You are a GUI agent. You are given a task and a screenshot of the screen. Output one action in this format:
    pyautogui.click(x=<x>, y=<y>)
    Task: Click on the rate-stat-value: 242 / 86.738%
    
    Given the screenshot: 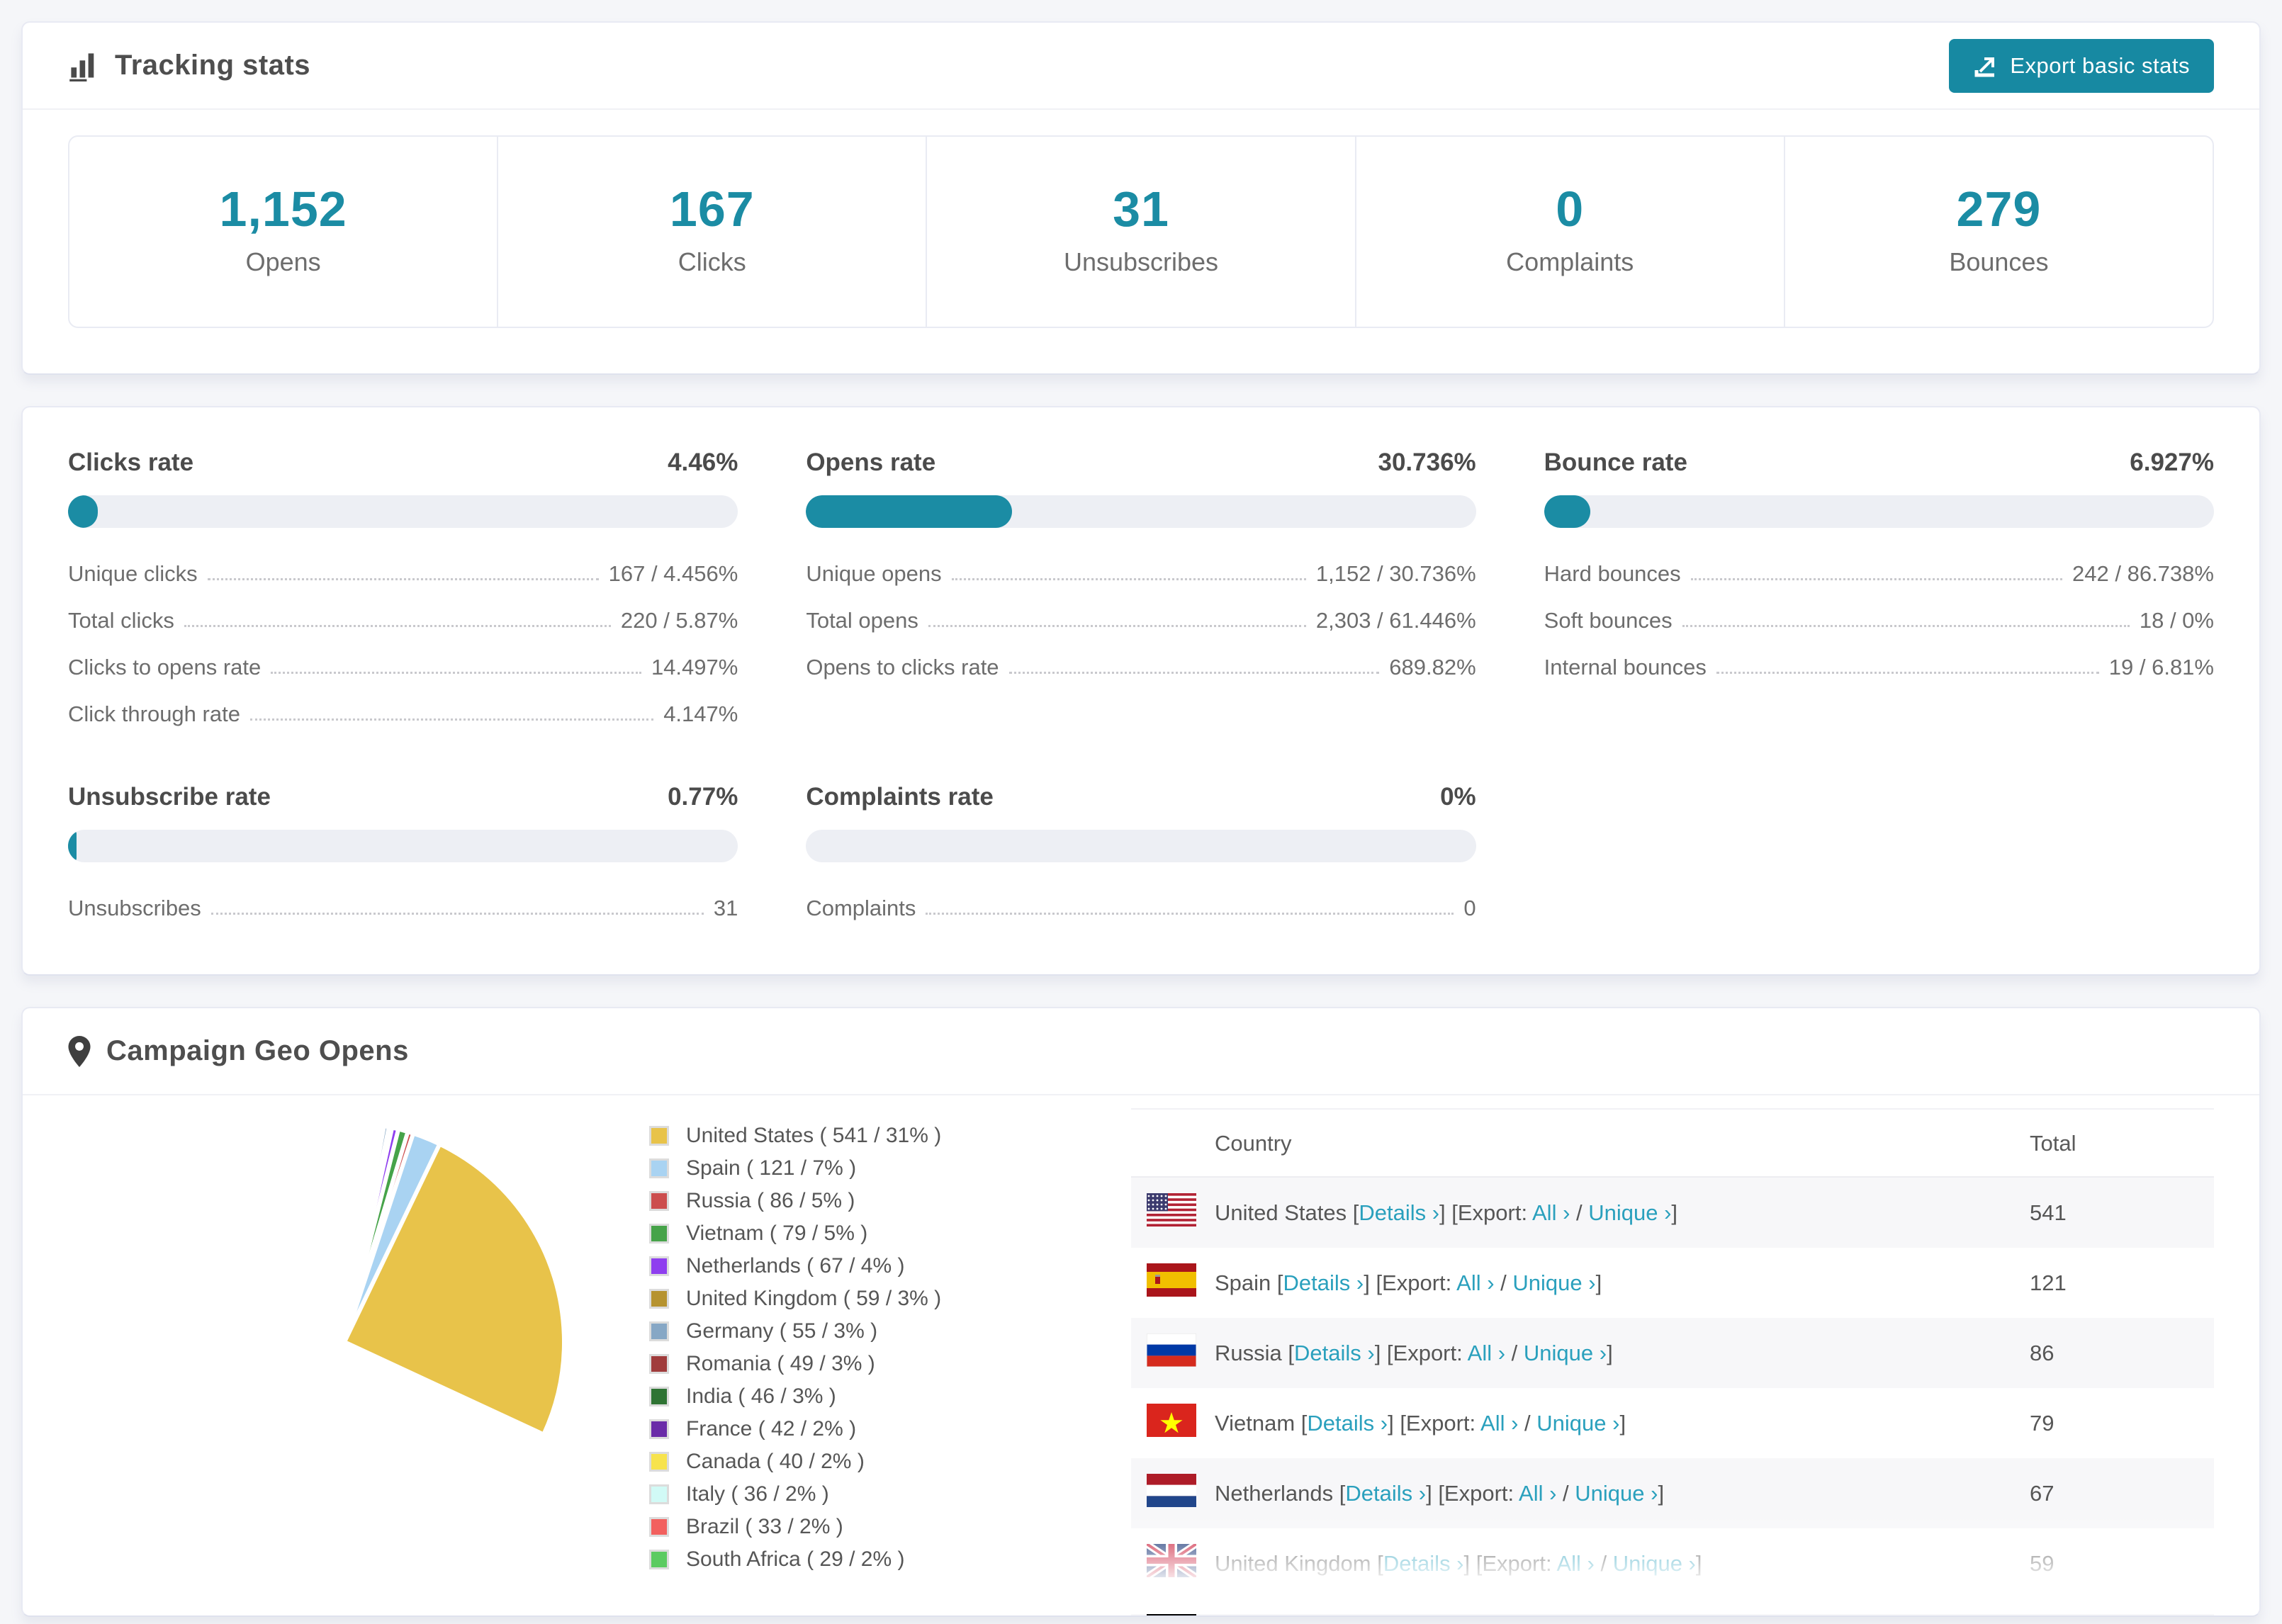 What is the action you would take?
    pyautogui.click(x=2143, y=573)
    